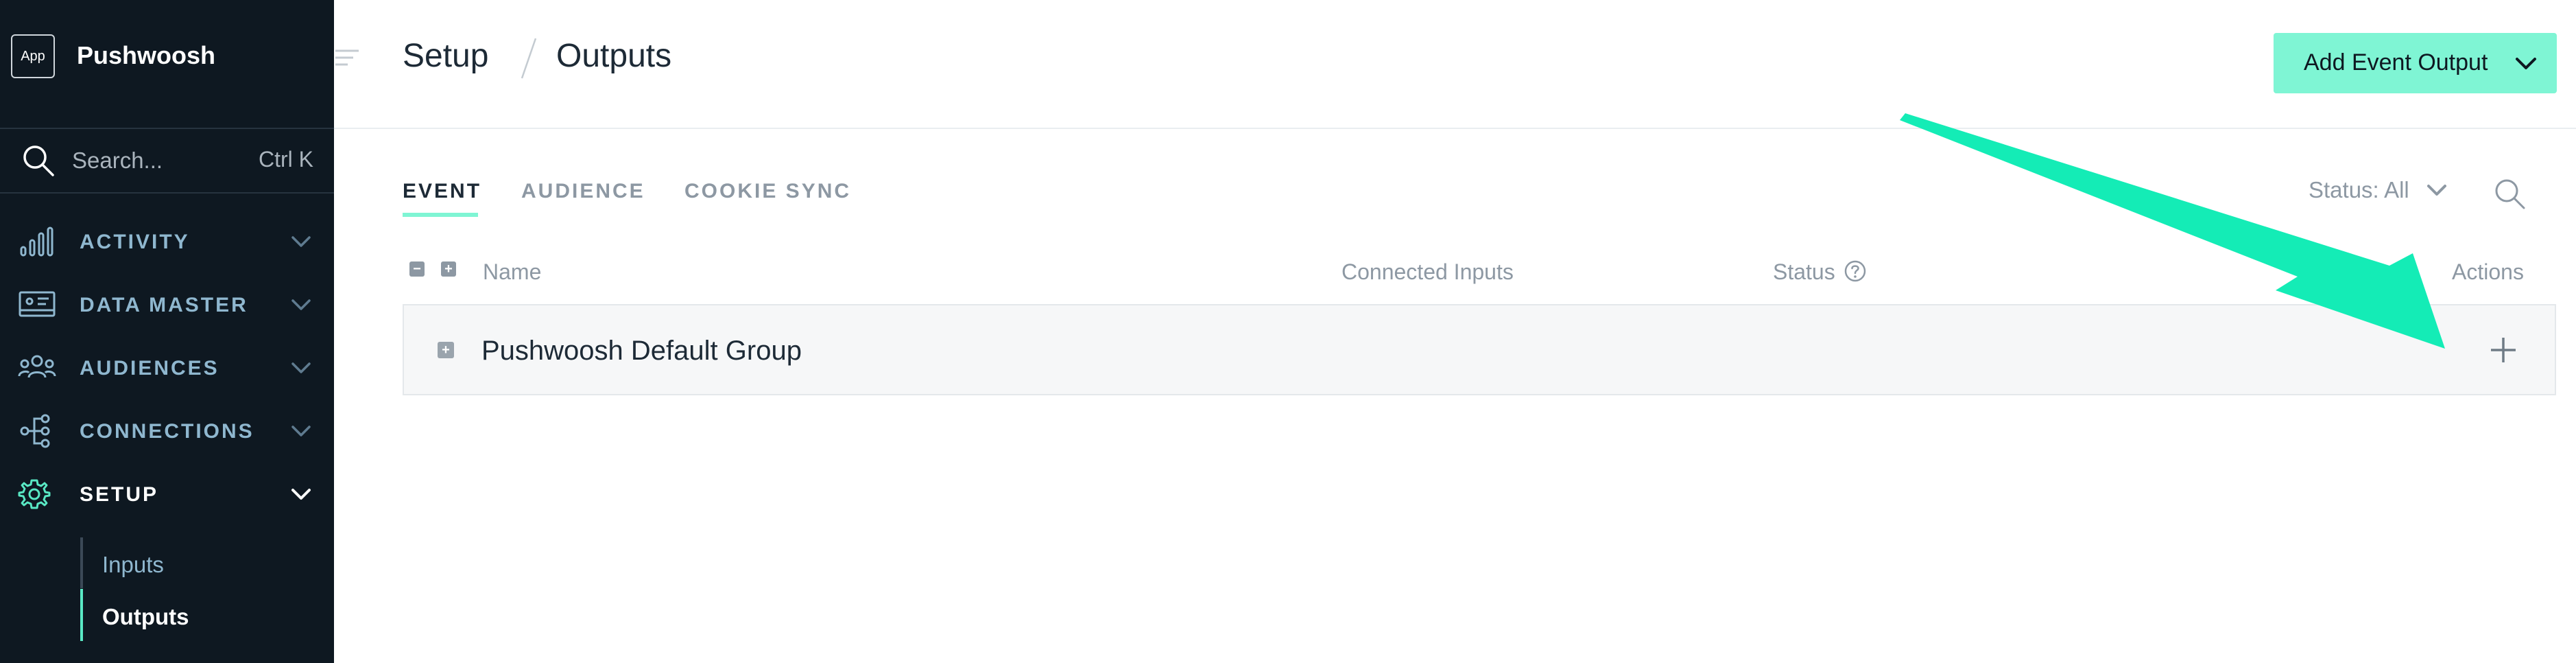 The height and width of the screenshot is (663, 2576). I want to click on sidebar-subitem-outputs: Outputs, so click(145, 617).